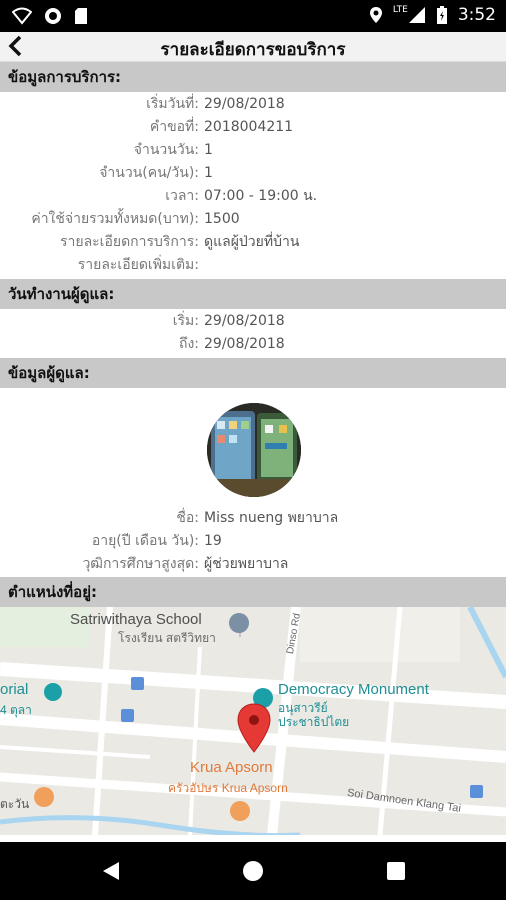 The image size is (506, 900). What do you see at coordinates (53, 692) in the screenshot?
I see `memorial-icon` at bounding box center [53, 692].